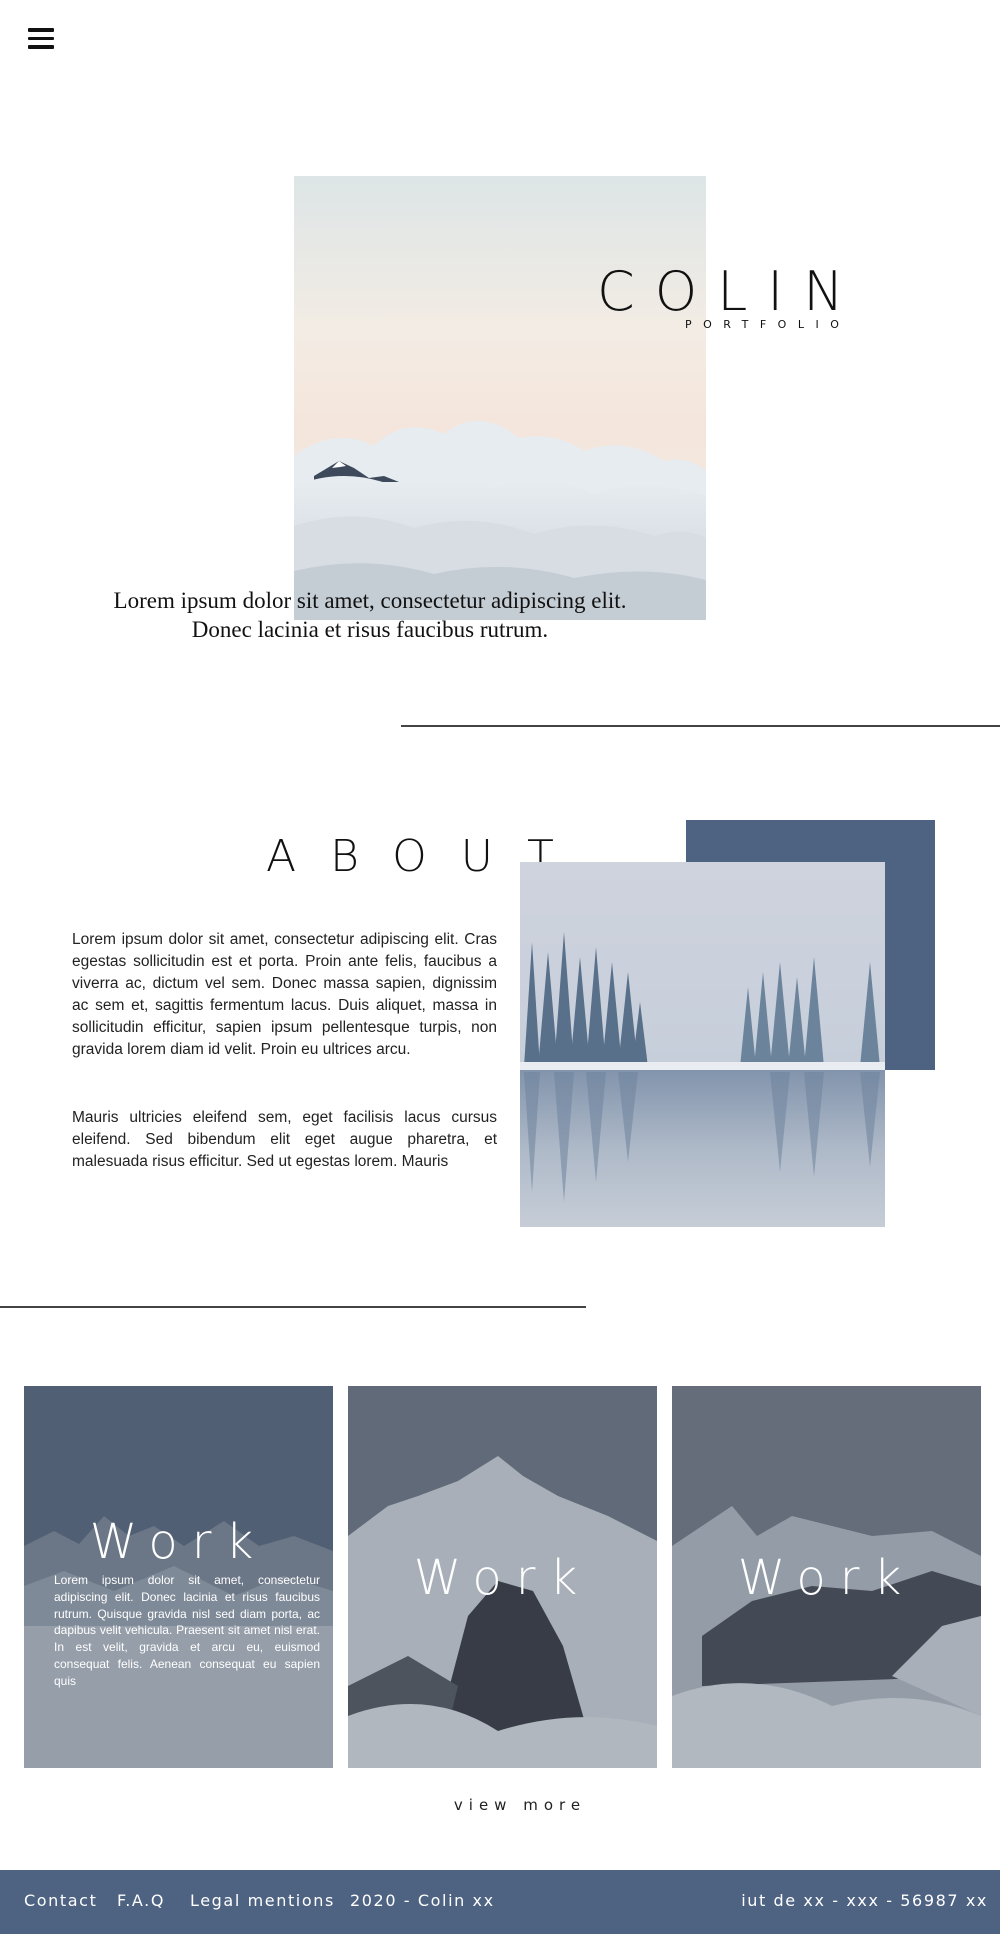 The width and height of the screenshot is (1000, 1934). I want to click on view-more-link: view more, so click(500, 1805).